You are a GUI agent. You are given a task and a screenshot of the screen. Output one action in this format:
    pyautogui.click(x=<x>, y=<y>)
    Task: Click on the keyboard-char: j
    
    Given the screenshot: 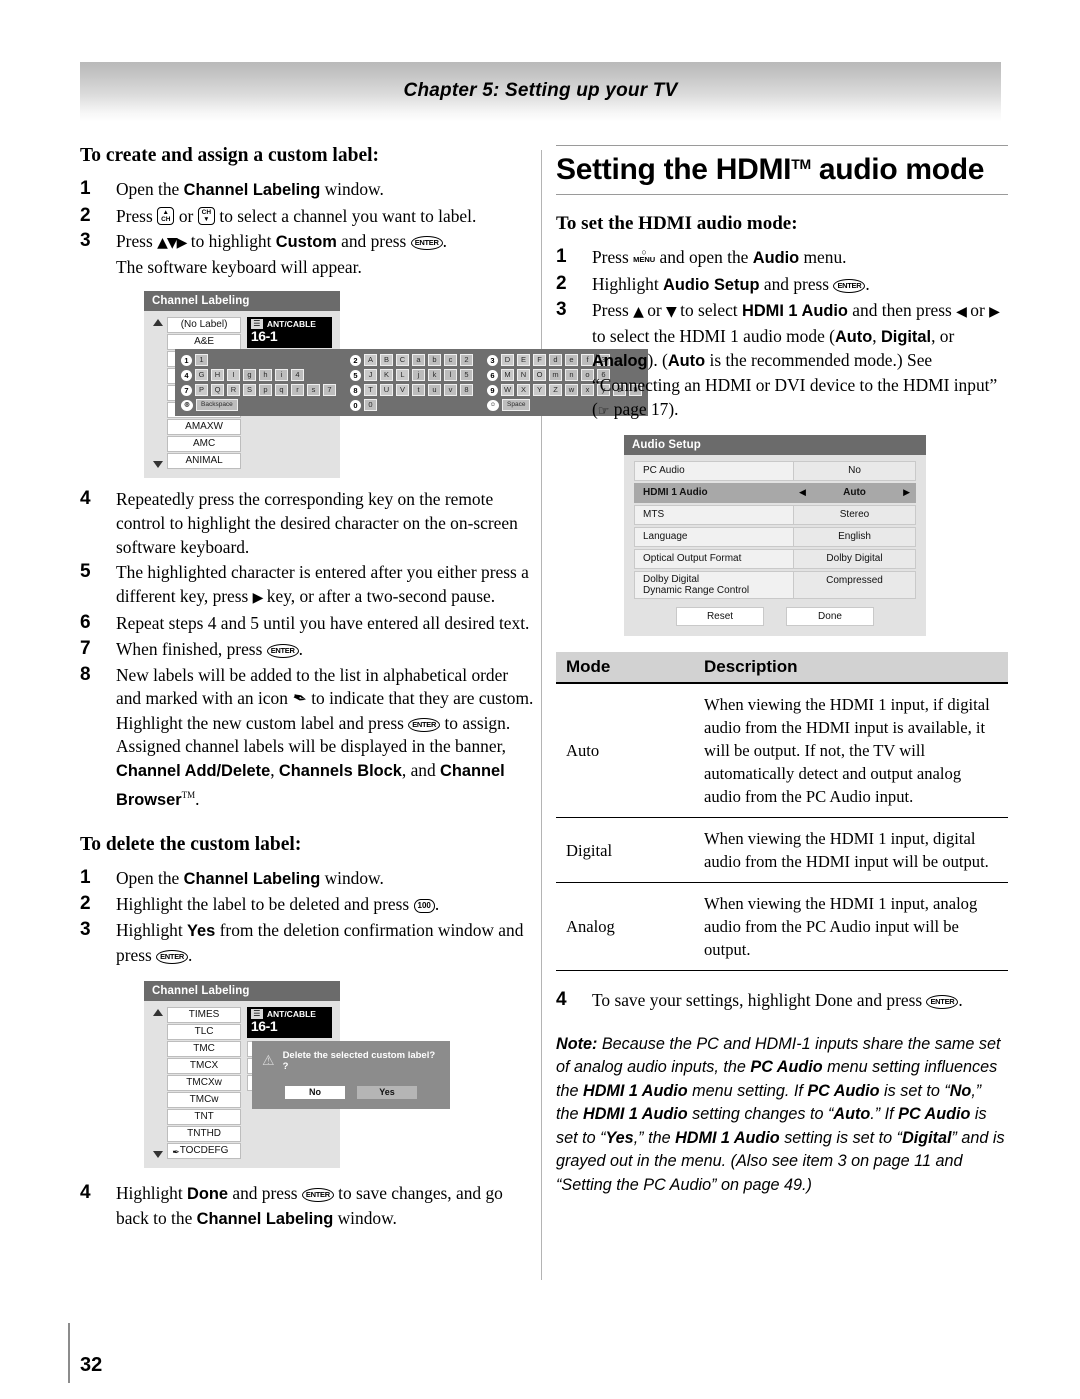 What is the action you would take?
    pyautogui.click(x=418, y=375)
    